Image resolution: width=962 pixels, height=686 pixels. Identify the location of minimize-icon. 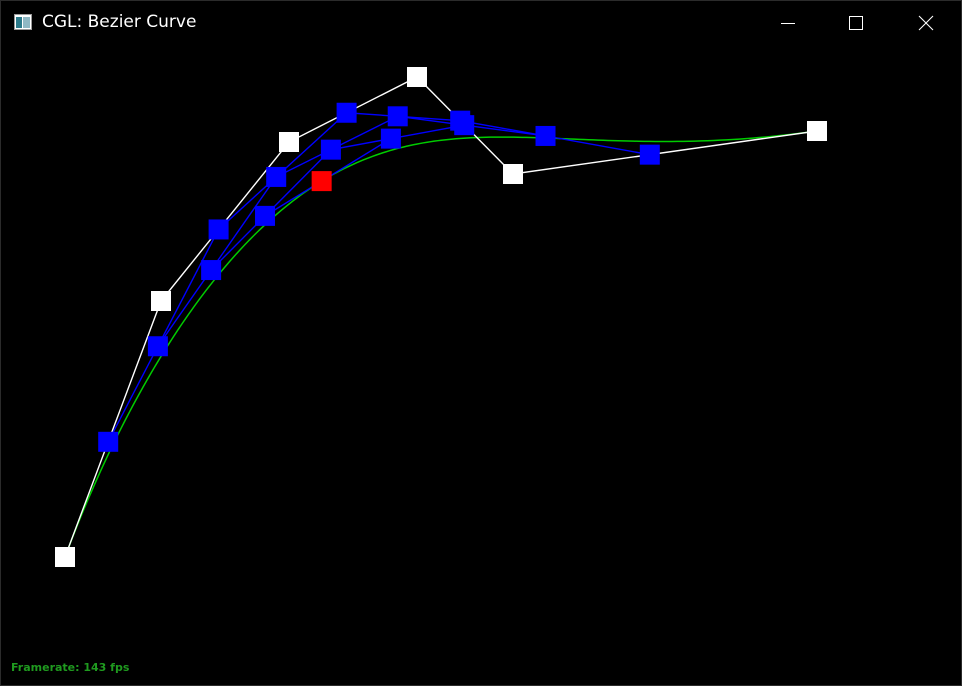
(788, 23).